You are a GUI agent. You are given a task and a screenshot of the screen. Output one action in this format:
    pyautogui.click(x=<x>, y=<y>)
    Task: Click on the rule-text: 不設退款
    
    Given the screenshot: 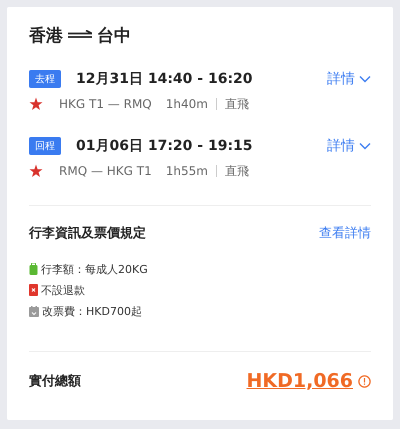 What is the action you would take?
    pyautogui.click(x=63, y=290)
    